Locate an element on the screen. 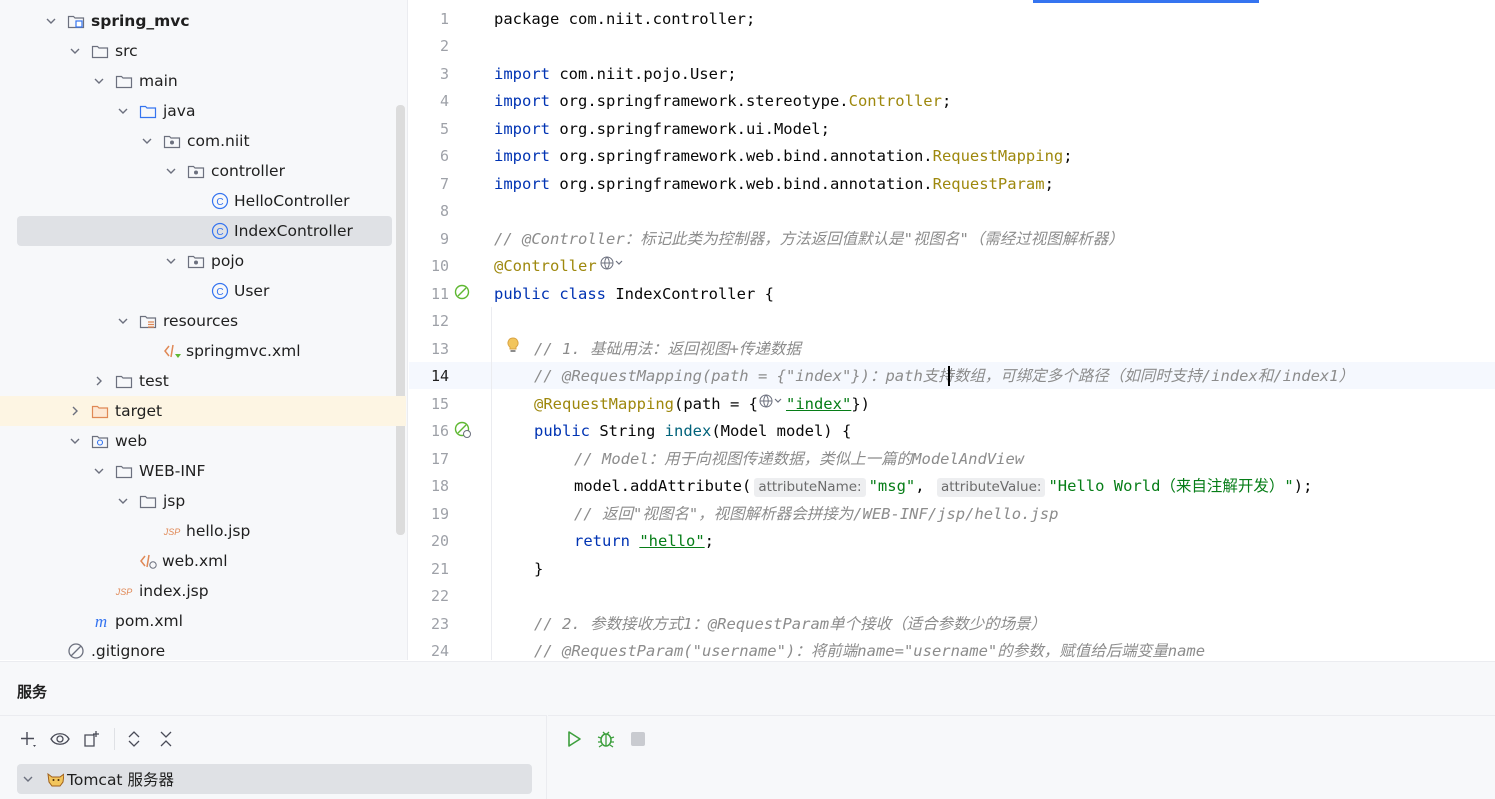 The height and width of the screenshot is (799, 1495). tree-item-pom-xml: m pom.xml is located at coordinates (203, 621).